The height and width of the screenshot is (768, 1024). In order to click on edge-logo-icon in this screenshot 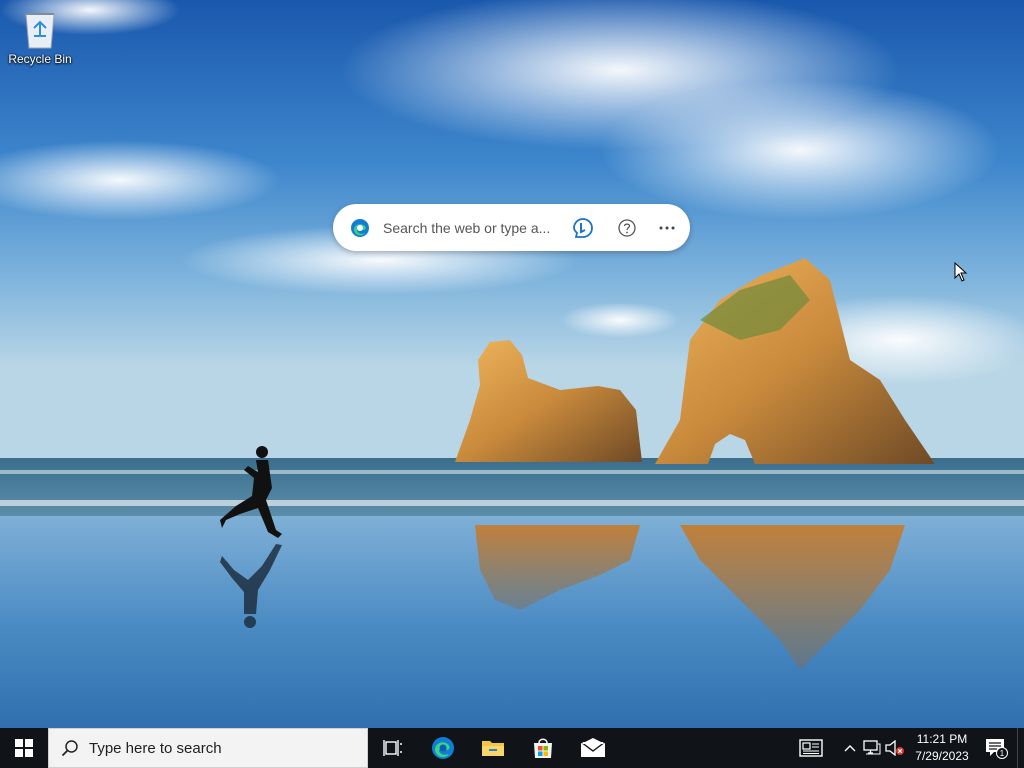, I will do `click(360, 227)`.